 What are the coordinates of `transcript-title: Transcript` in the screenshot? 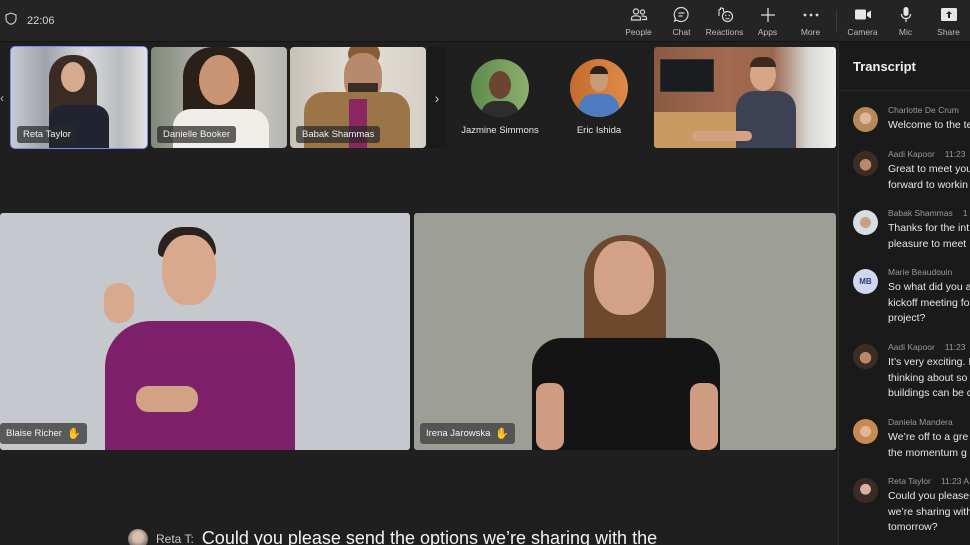 It's located at (884, 66).